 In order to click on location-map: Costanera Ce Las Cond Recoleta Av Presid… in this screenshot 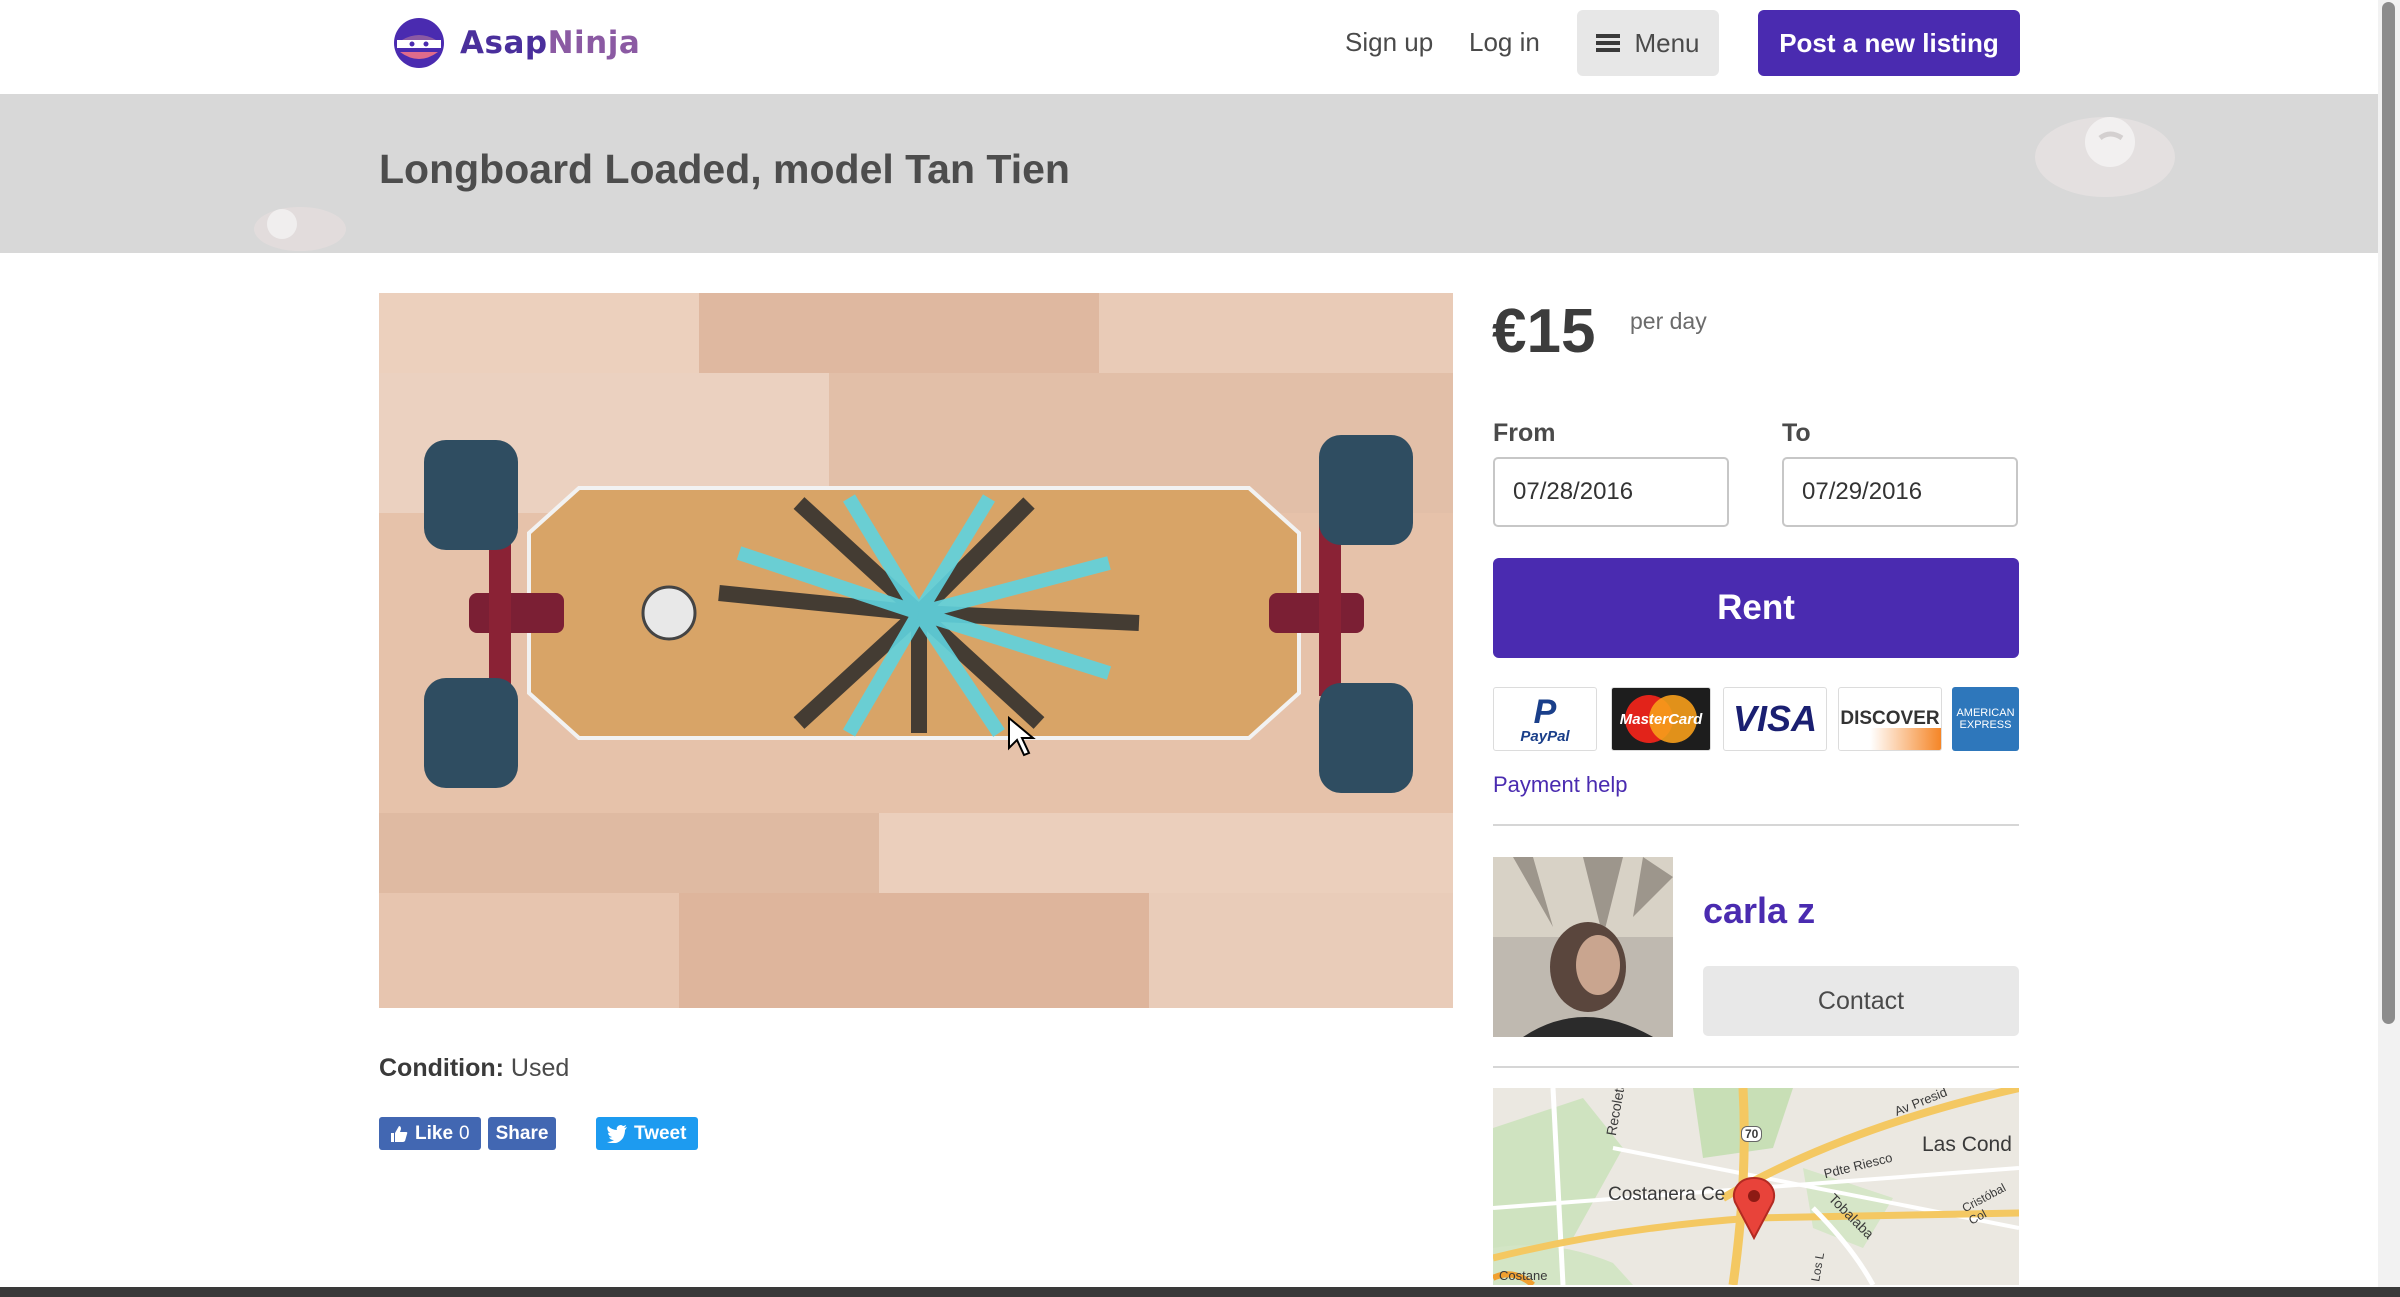, I will do `click(1756, 1186)`.